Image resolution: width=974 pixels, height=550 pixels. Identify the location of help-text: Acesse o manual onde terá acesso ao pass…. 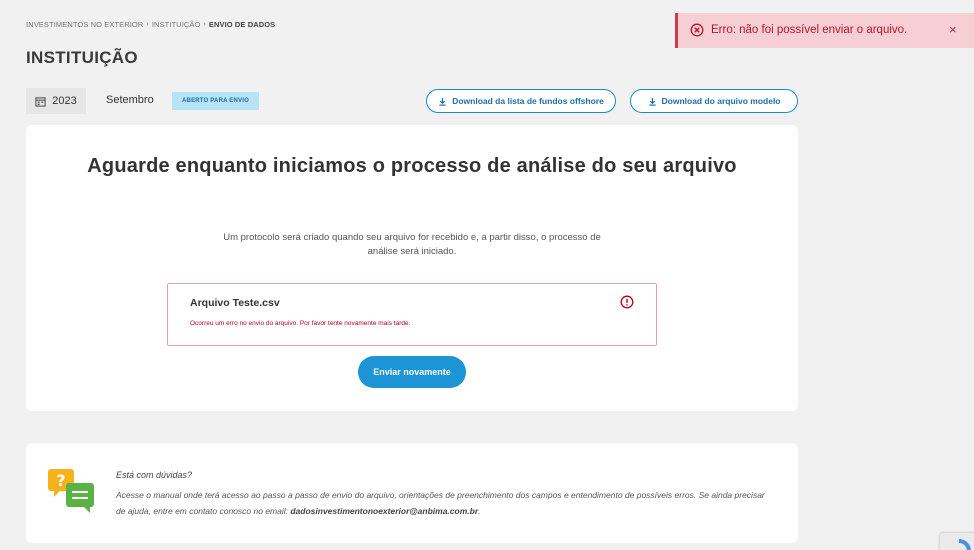
(441, 503).